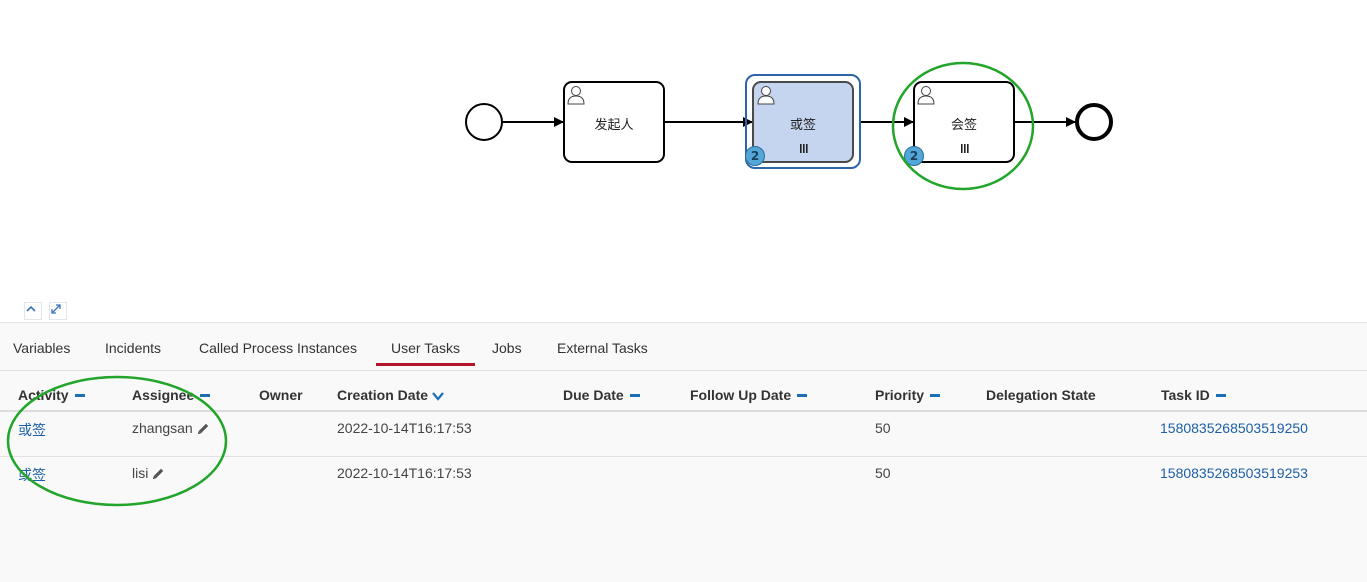  What do you see at coordinates (390, 395) in the screenshot?
I see `column-header-creation-date: Creation Date` at bounding box center [390, 395].